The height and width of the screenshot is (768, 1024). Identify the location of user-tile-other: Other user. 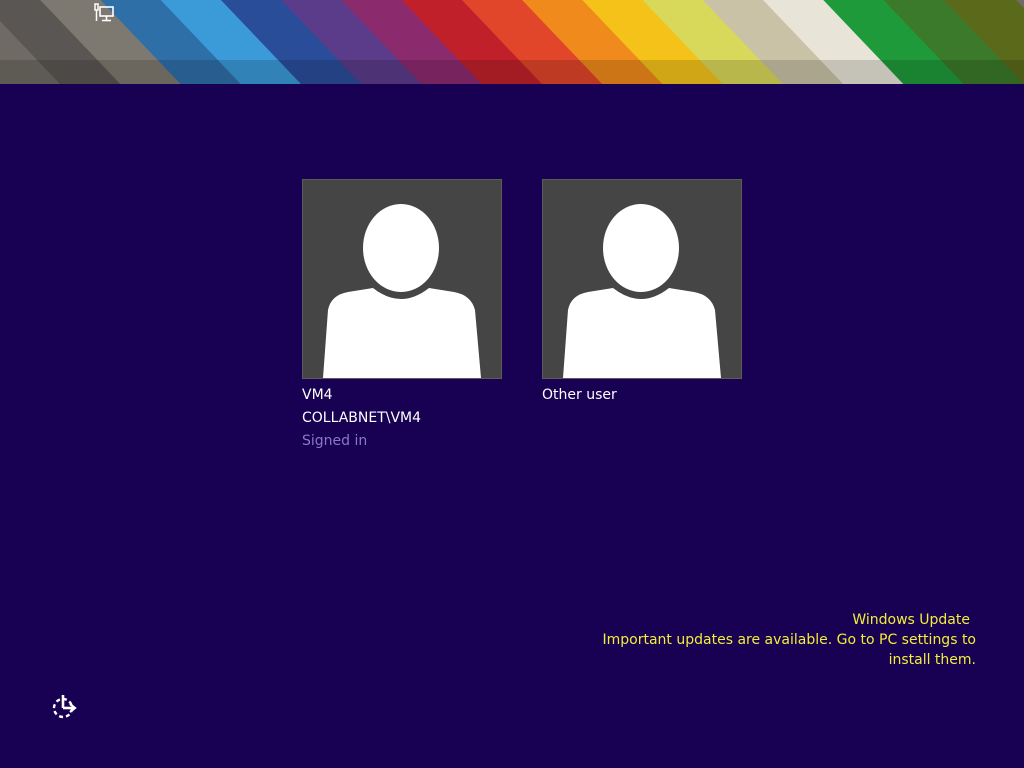
(642, 293).